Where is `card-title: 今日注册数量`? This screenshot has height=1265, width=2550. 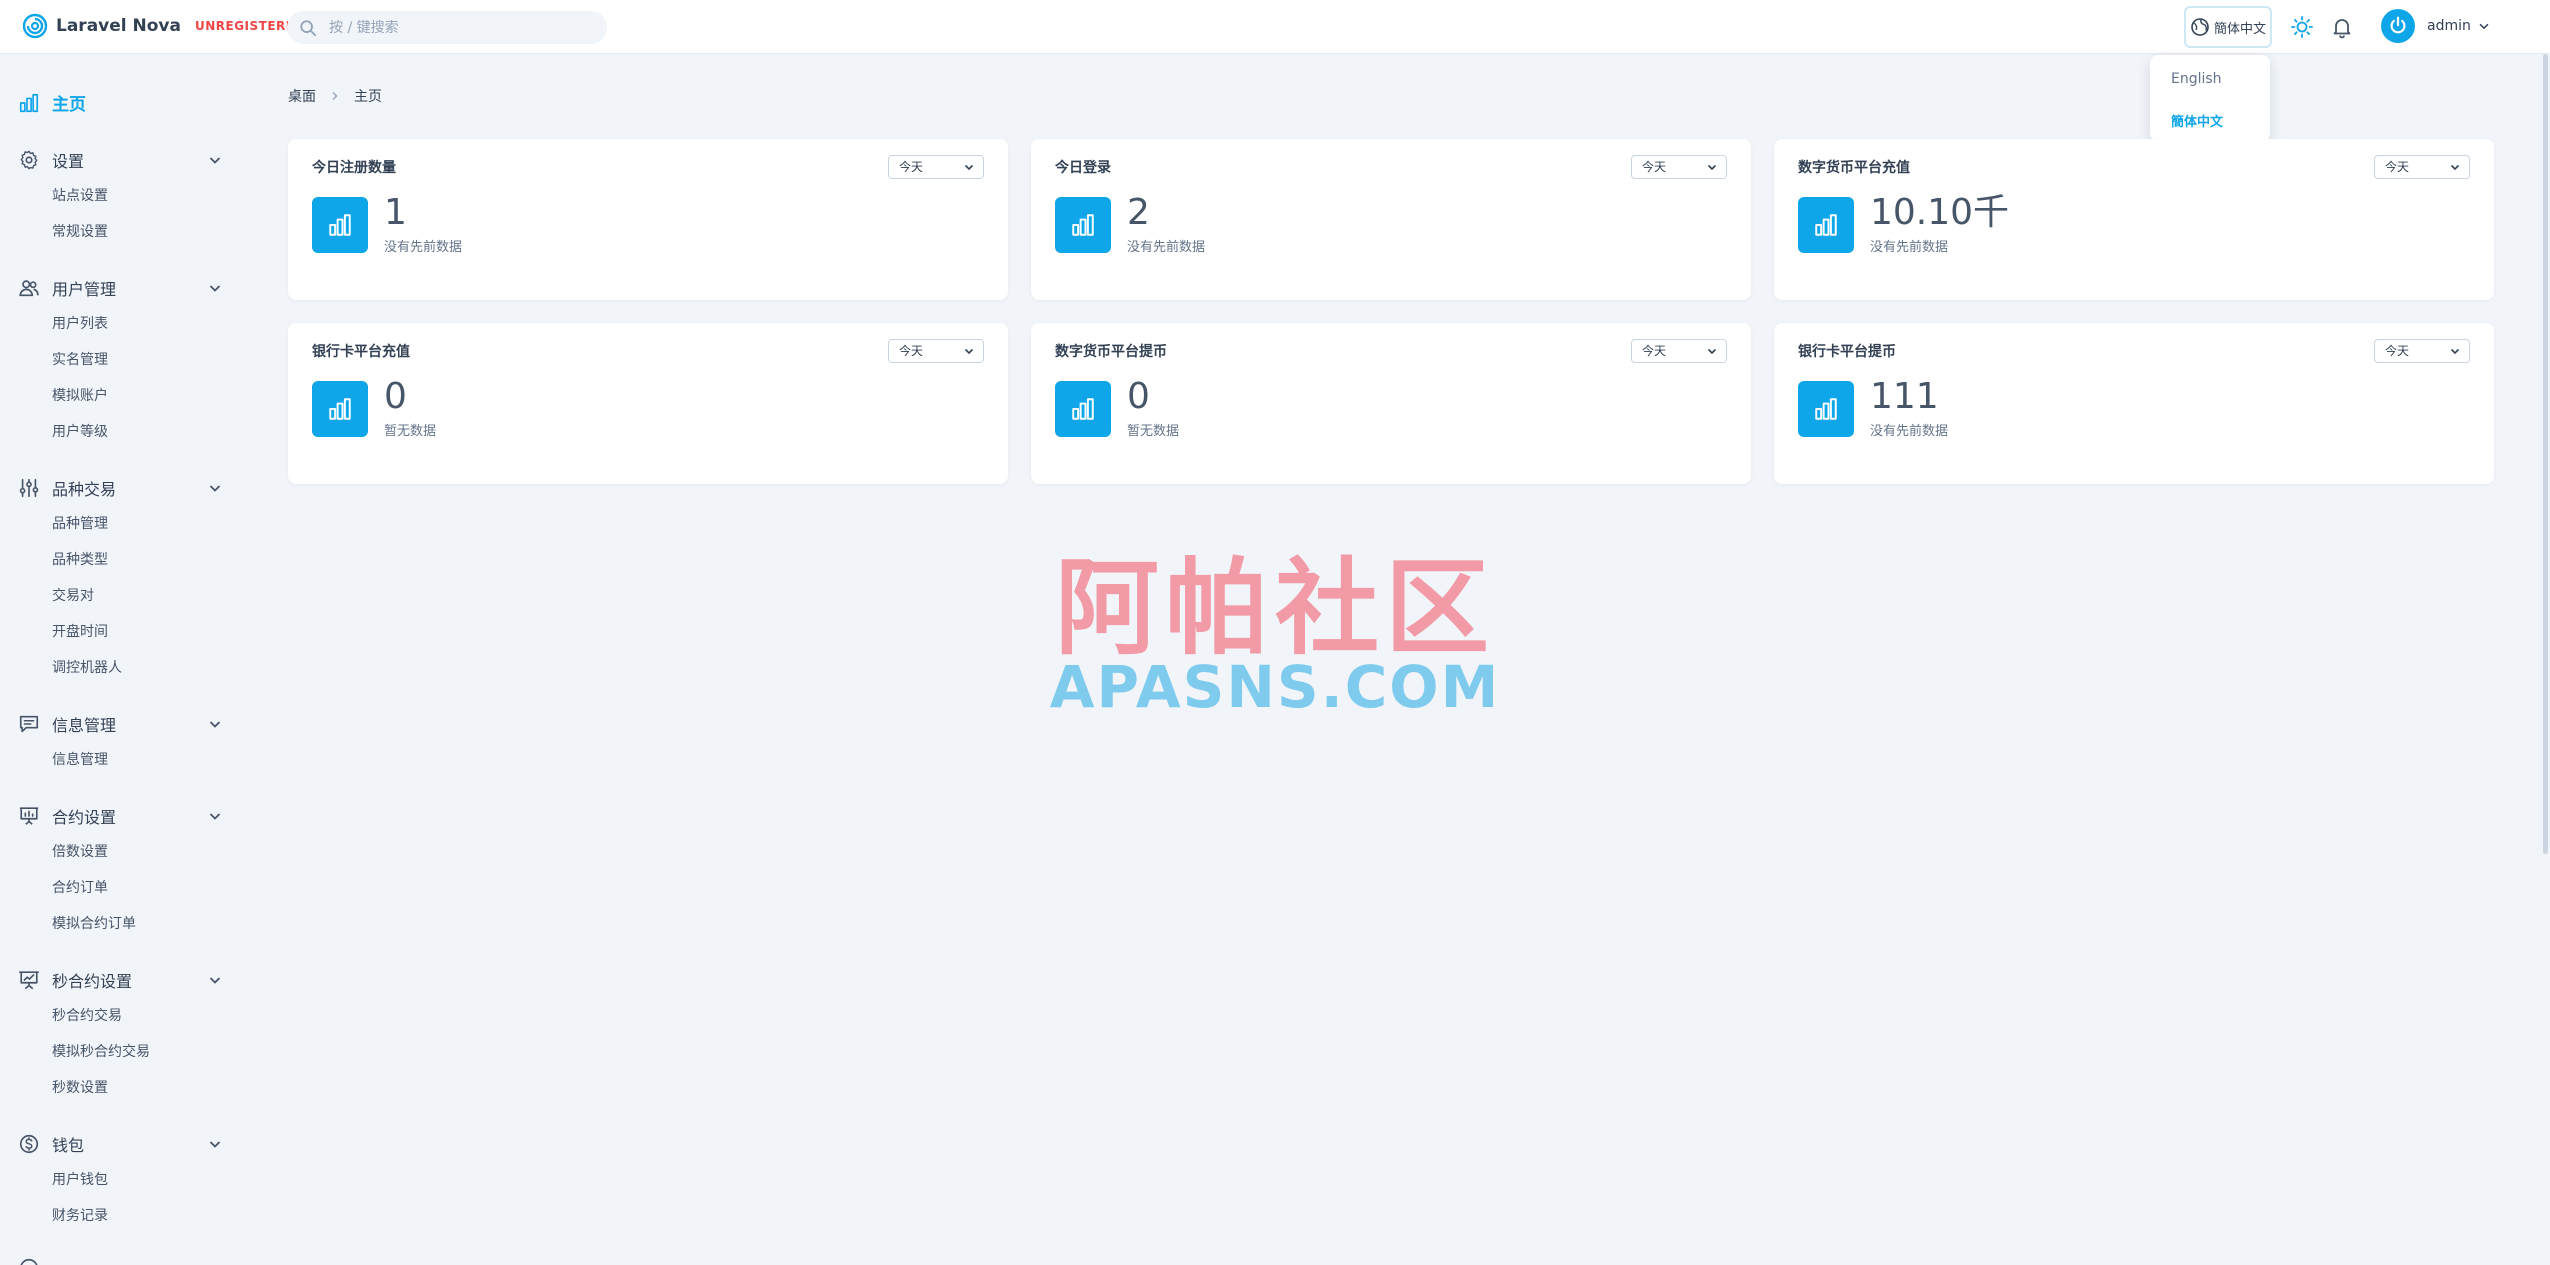
card-title: 今日注册数量 is located at coordinates (354, 168).